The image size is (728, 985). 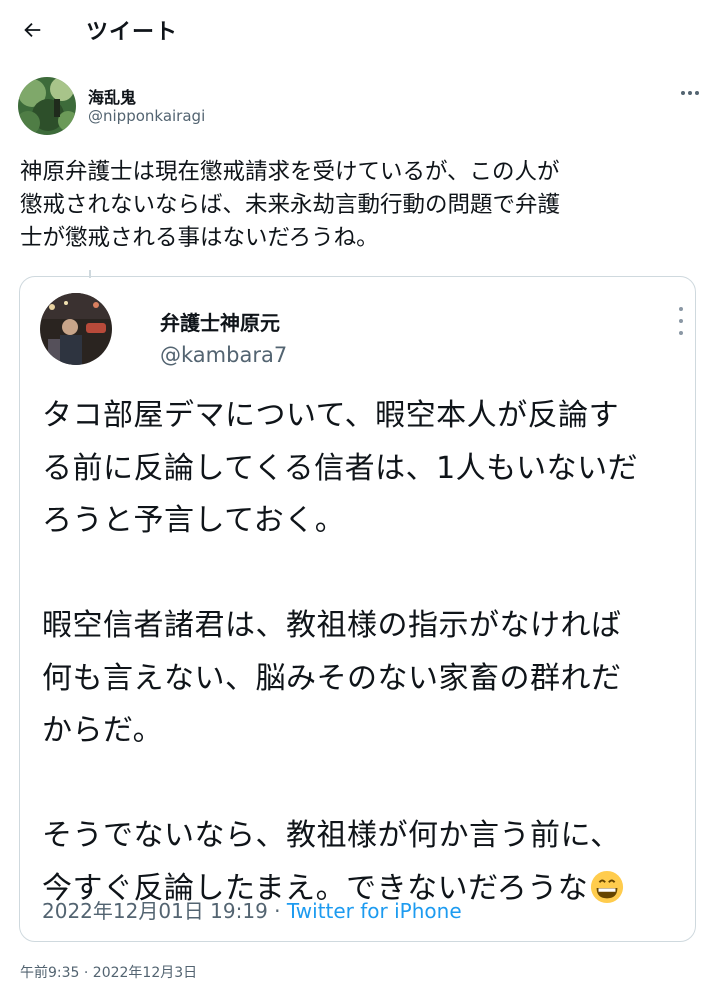 I want to click on quoted-author-handle: @kambara7, so click(x=224, y=355).